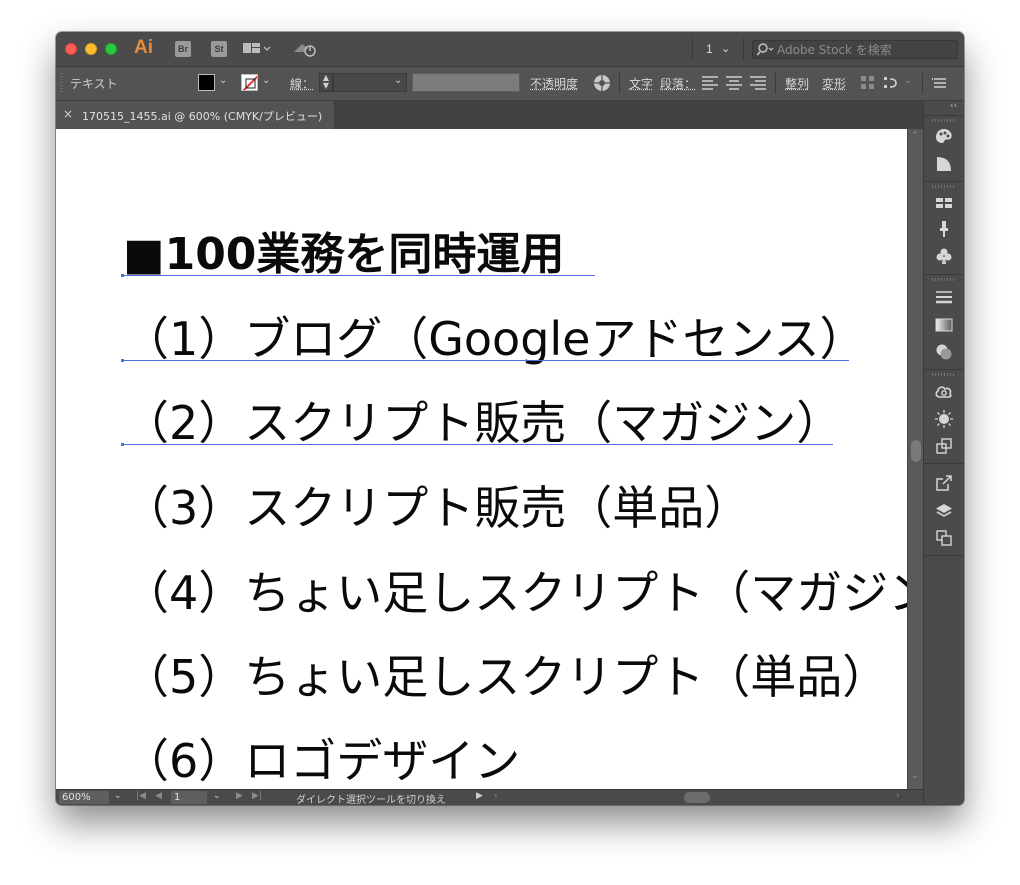 Image resolution: width=1020 pixels, height=885 pixels. What do you see at coordinates (494, 339) in the screenshot?
I see `artwork-line-1: （1）ブログ（Googleアドセンス）` at bounding box center [494, 339].